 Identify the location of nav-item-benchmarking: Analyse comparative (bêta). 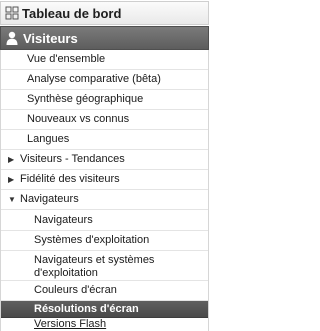
(104, 80).